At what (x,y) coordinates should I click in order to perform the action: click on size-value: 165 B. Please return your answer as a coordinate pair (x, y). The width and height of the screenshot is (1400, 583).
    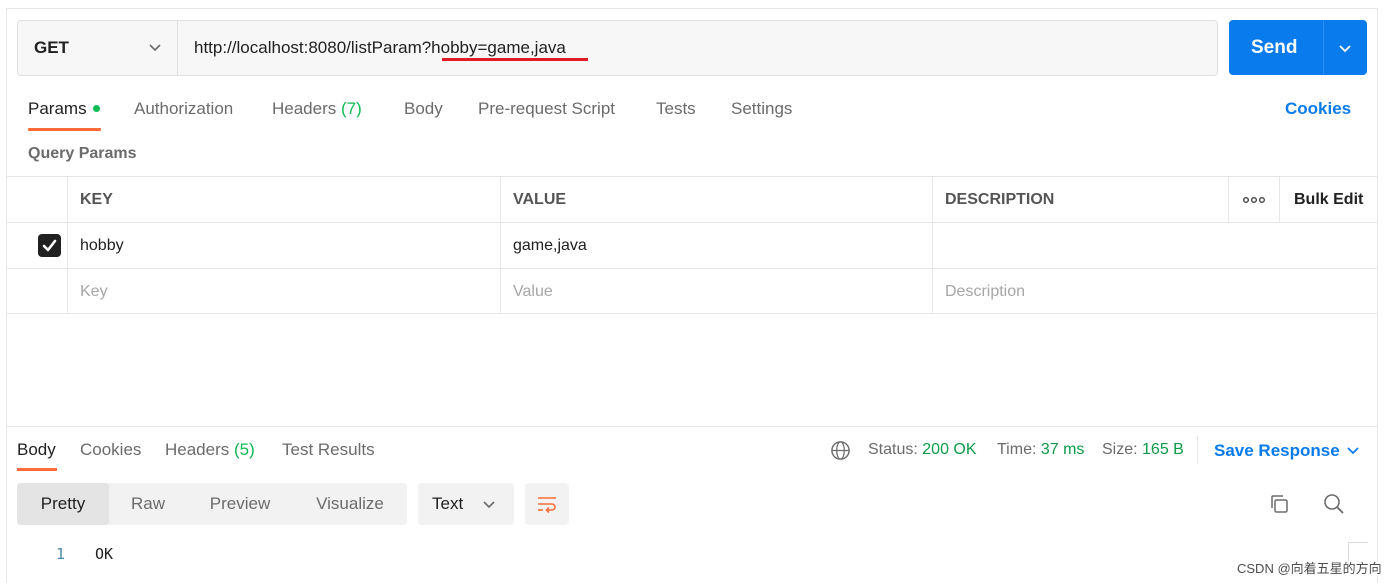
    Looking at the image, I should click on (1163, 449).